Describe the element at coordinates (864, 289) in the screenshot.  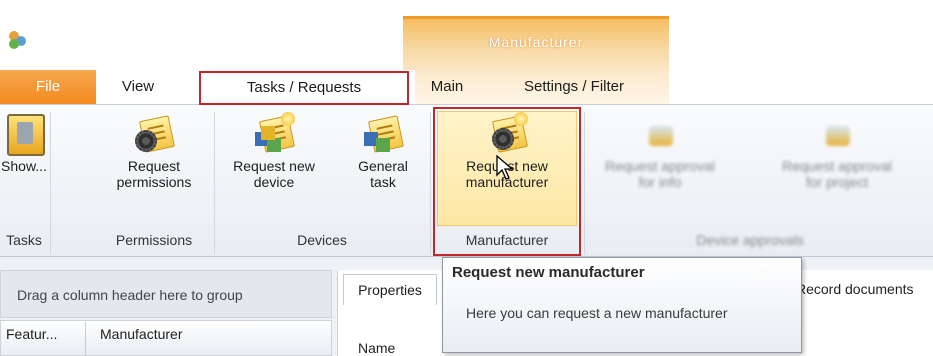
I see `tab-record-documents: Record documents` at that location.